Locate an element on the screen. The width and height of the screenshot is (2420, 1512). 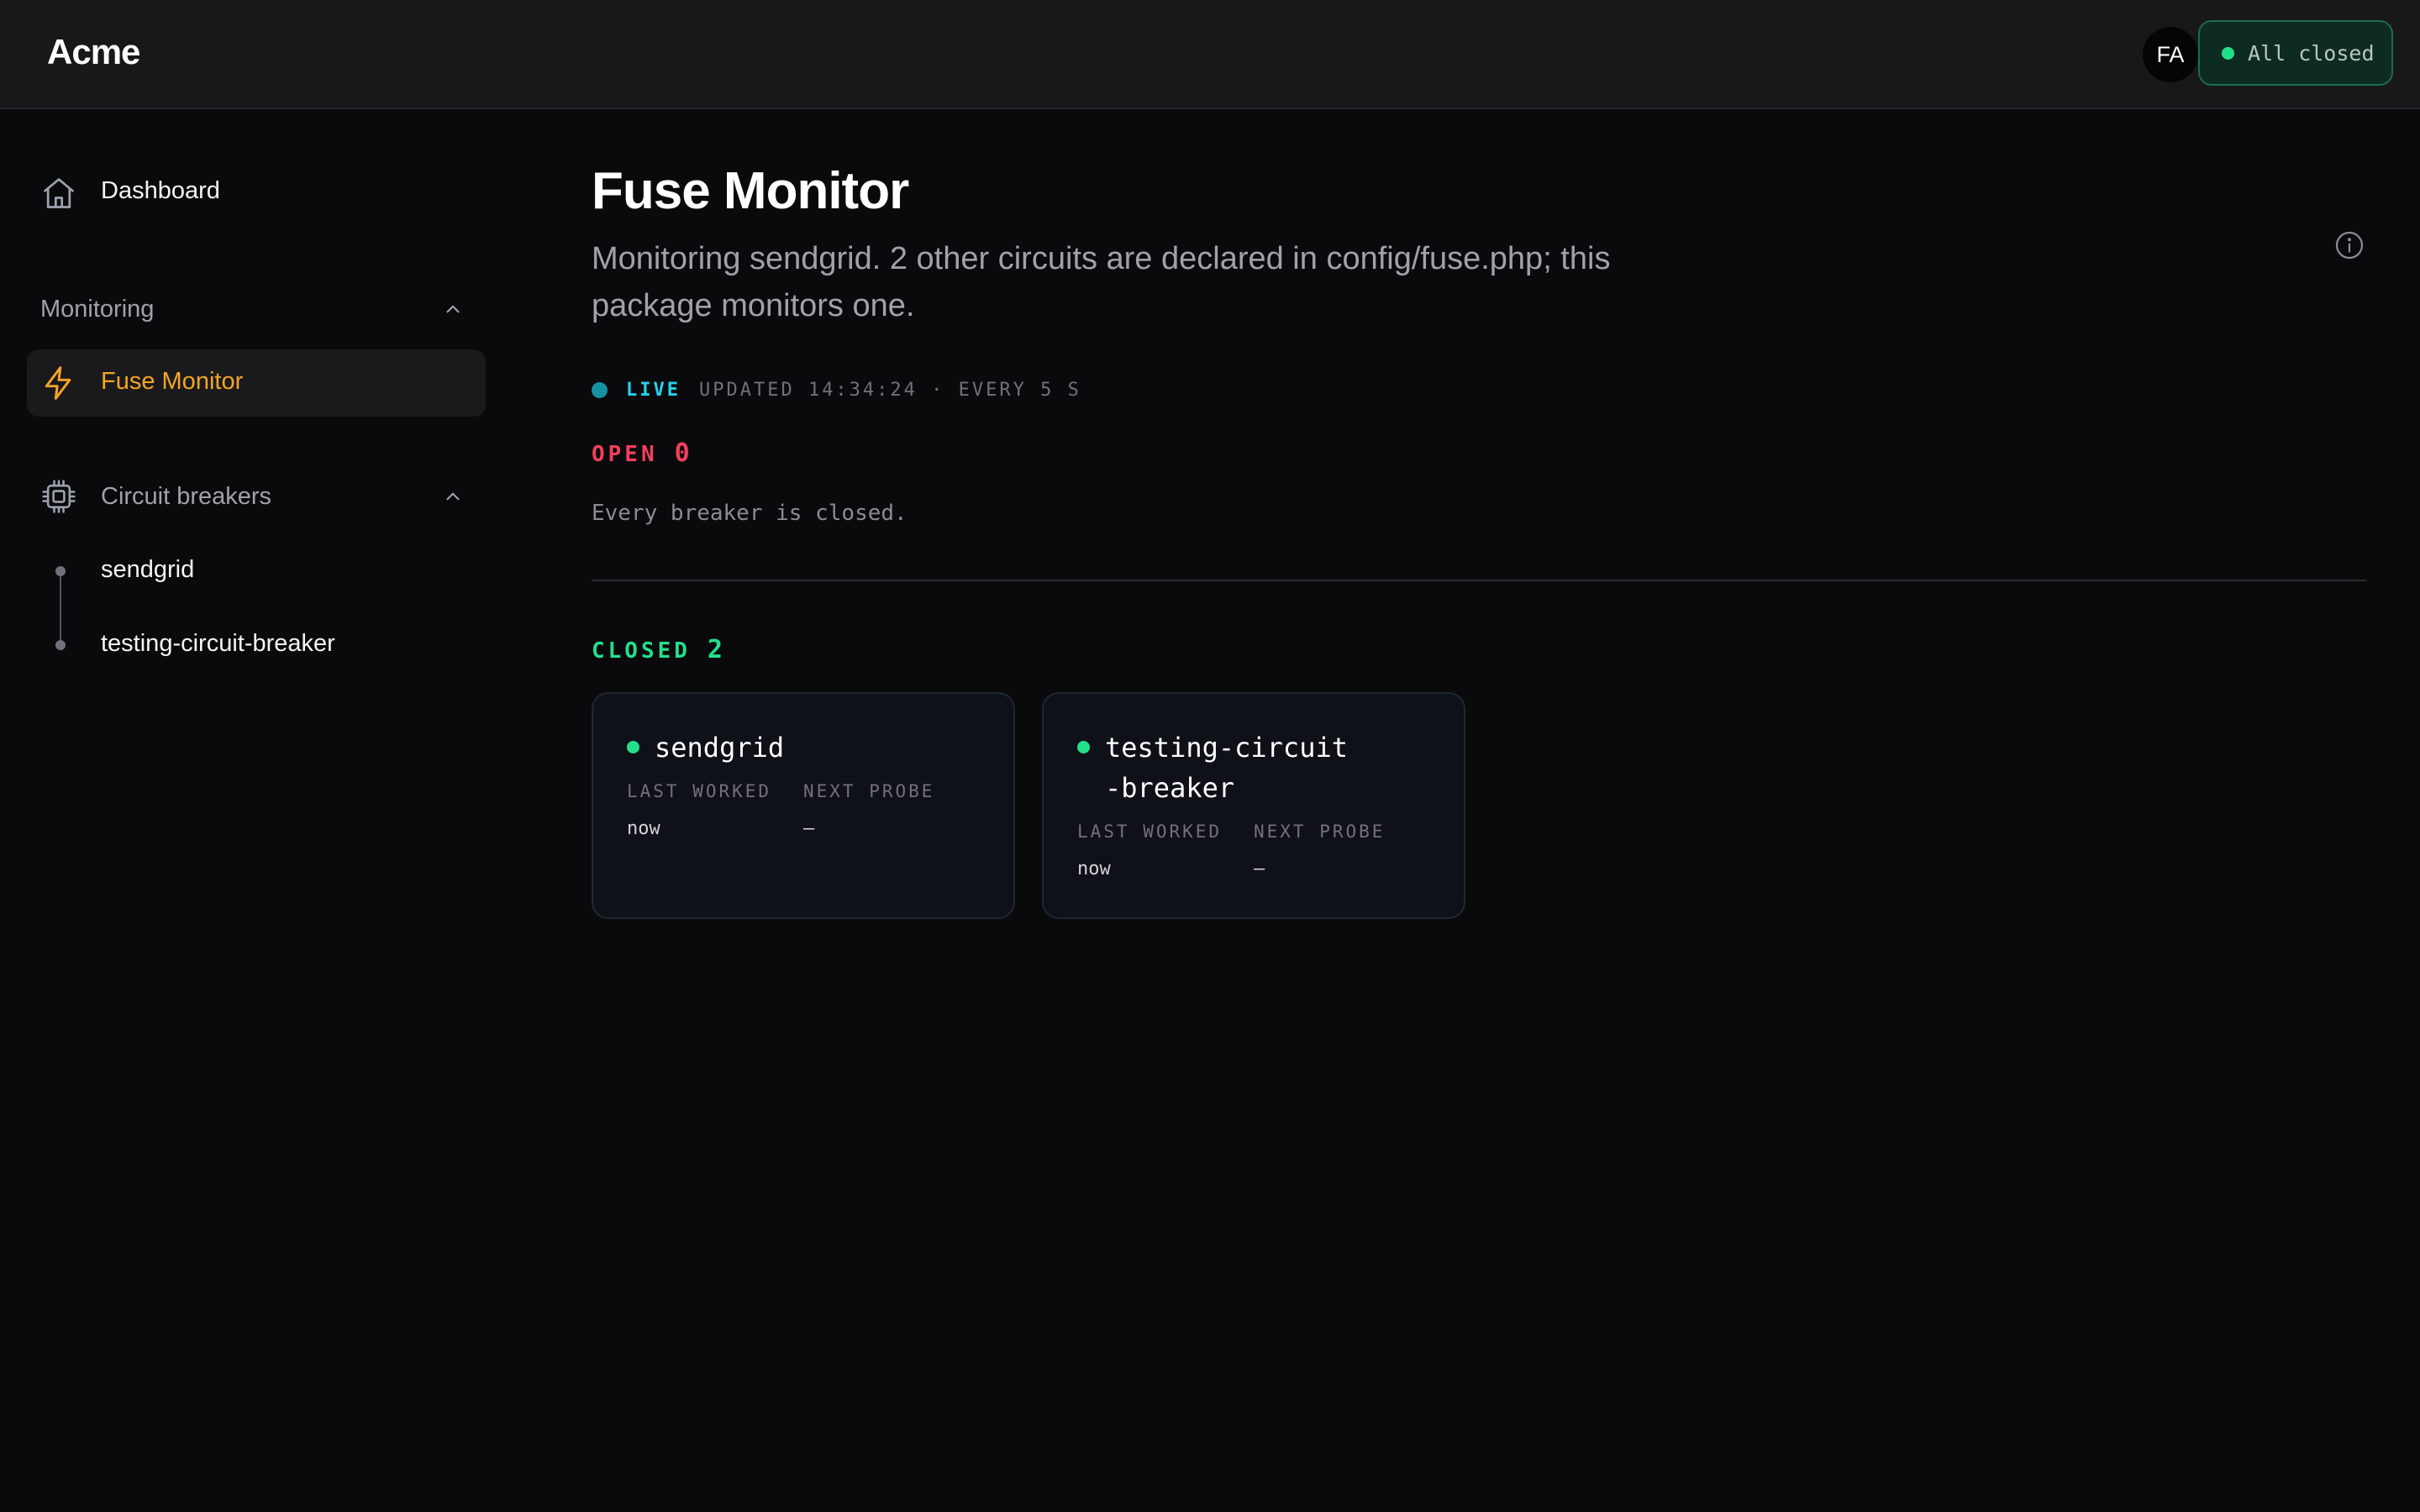
open-label: OPEN is located at coordinates (625, 454).